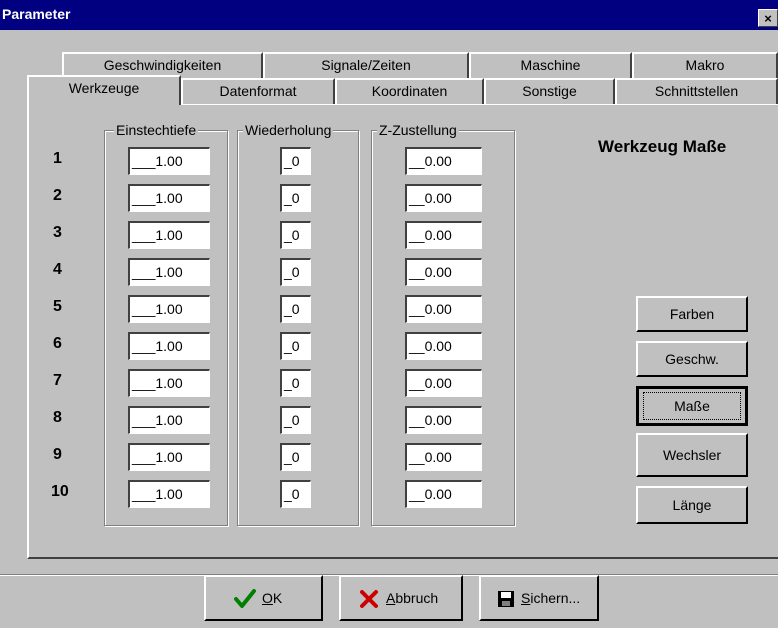  Describe the element at coordinates (267, 598) in the screenshot. I see `ok-mnemonic: O` at that location.